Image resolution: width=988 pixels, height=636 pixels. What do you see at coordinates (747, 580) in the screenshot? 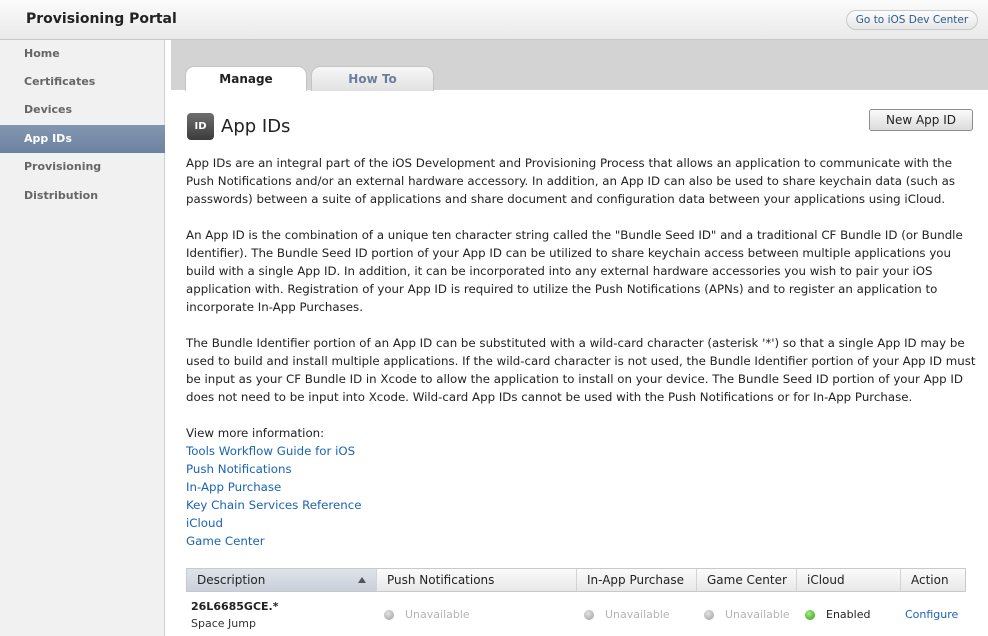
I see `column-header-game-center: Game Center` at bounding box center [747, 580].